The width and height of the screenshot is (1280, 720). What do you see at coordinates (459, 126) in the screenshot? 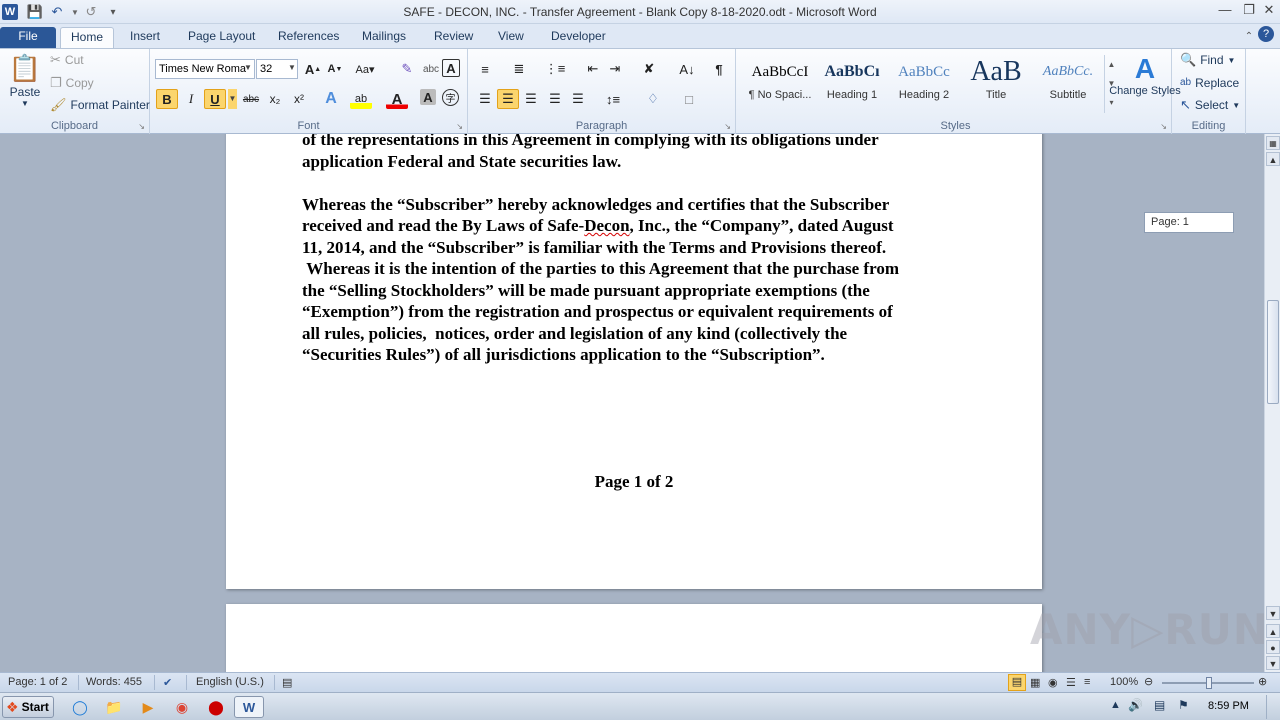
I see `font-dialog-launcher-icon: ↘` at bounding box center [459, 126].